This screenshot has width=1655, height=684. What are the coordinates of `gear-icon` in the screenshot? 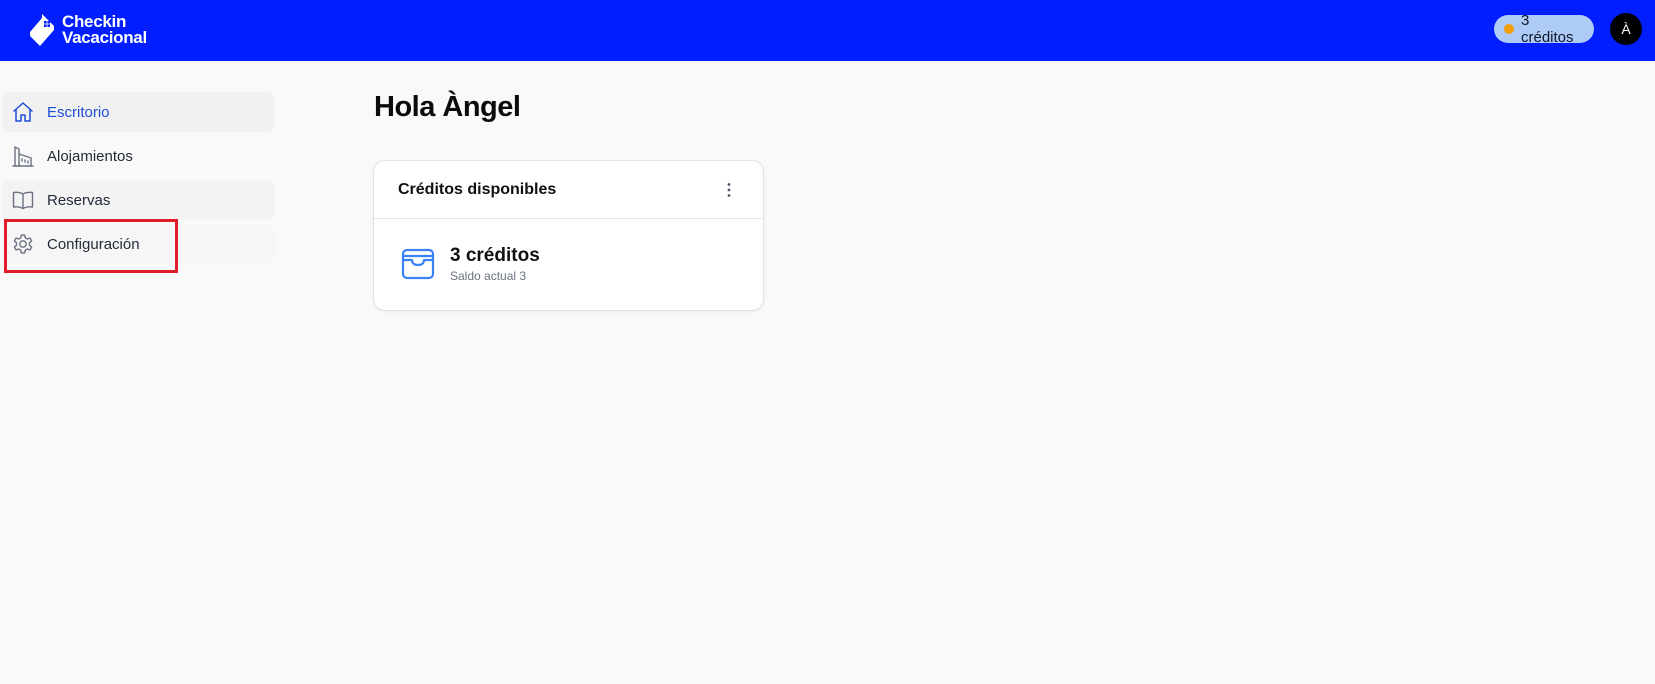 It's located at (23, 244).